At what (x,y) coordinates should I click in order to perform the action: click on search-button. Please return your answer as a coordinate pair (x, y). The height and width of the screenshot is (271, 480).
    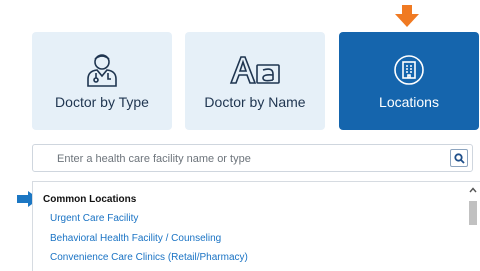
    Looking at the image, I should click on (459, 158).